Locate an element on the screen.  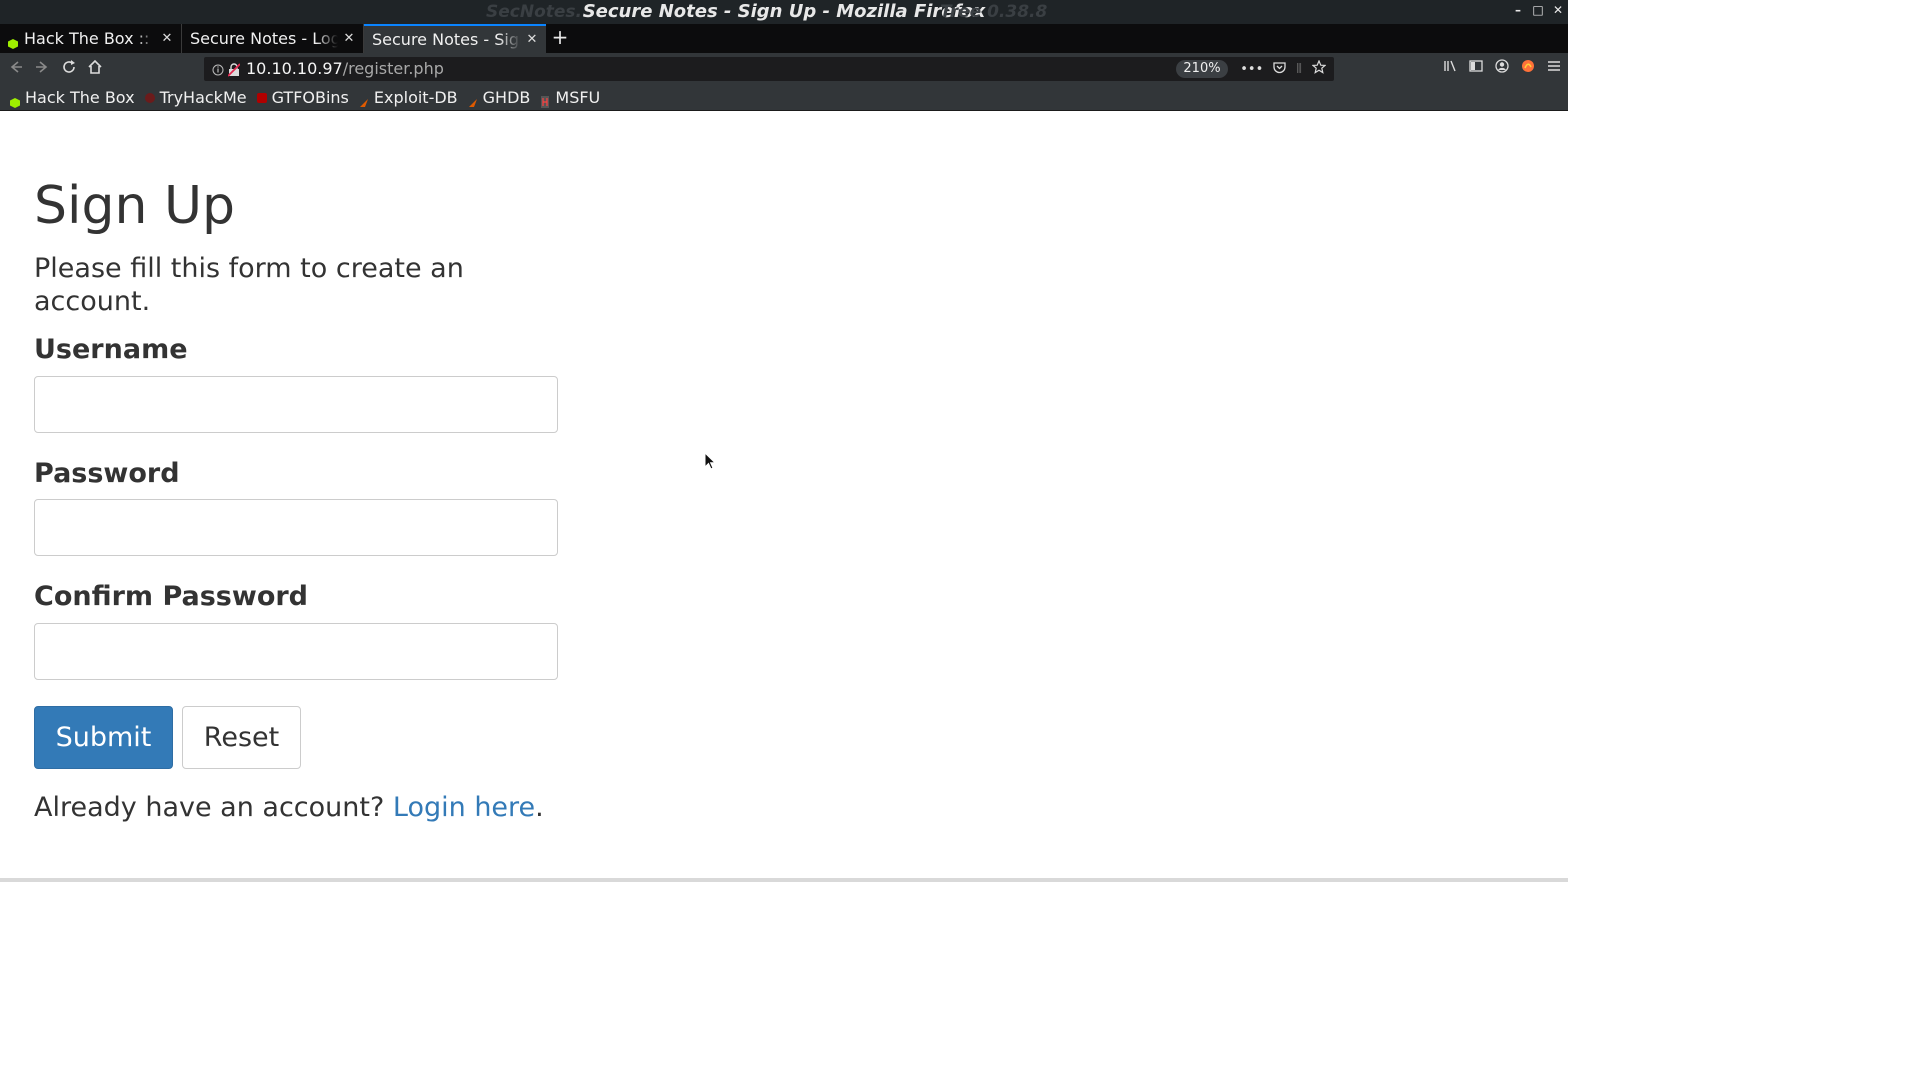
more-actions-icon: ••• is located at coordinates (1251, 69).